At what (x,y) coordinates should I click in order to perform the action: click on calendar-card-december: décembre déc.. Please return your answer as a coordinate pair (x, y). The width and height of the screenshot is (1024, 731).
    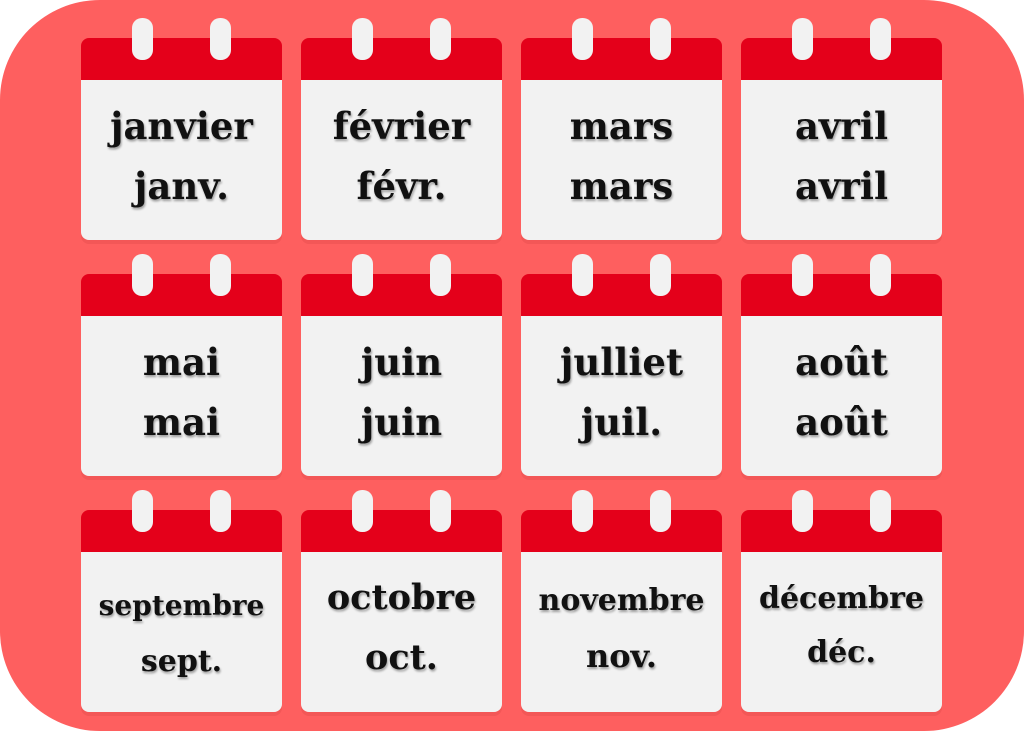
    Looking at the image, I should click on (841, 592).